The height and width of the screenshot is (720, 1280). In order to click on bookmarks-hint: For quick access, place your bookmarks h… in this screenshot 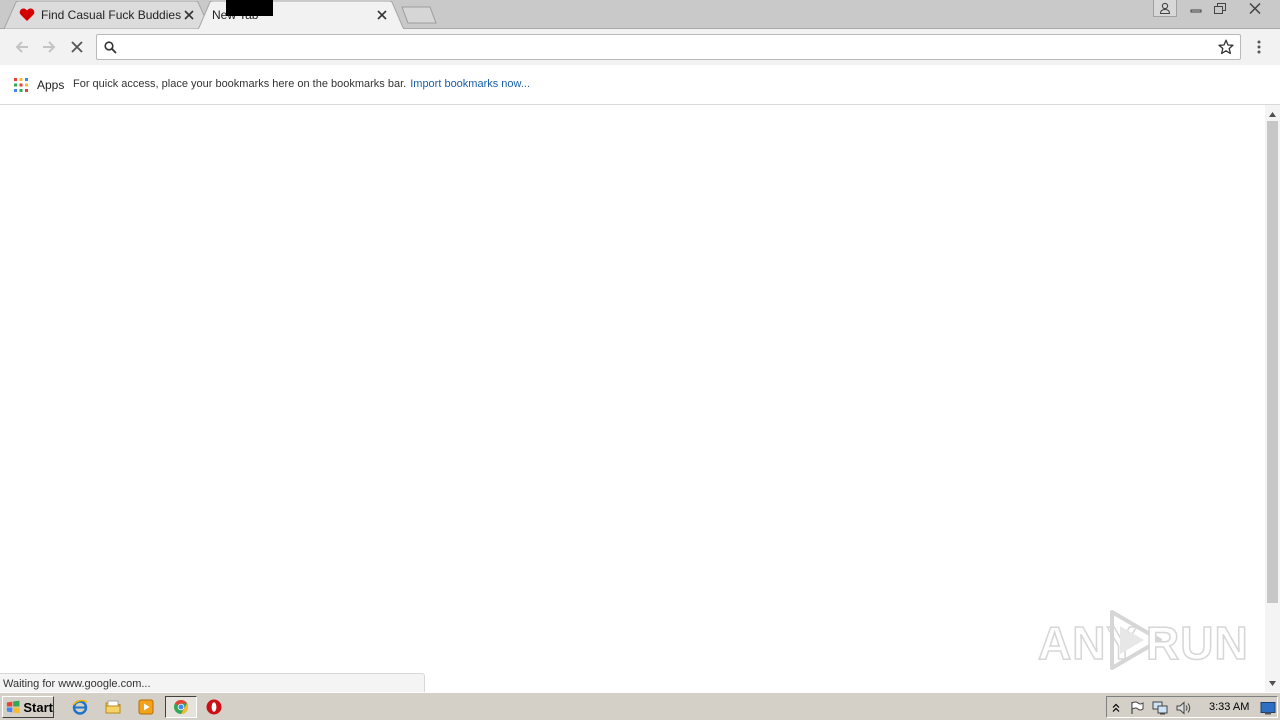, I will do `click(240, 84)`.